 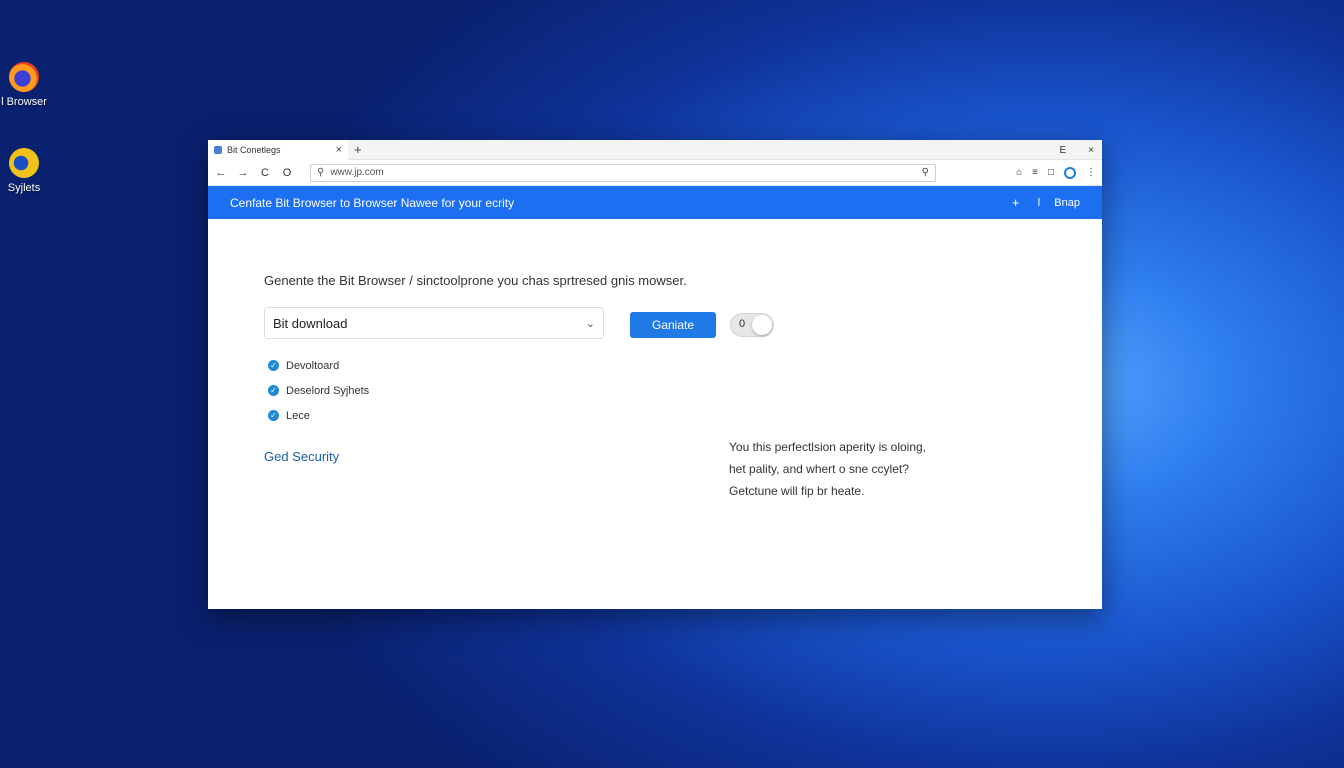 What do you see at coordinates (24, 188) in the screenshot?
I see `desktop-icon-label: Syjlets` at bounding box center [24, 188].